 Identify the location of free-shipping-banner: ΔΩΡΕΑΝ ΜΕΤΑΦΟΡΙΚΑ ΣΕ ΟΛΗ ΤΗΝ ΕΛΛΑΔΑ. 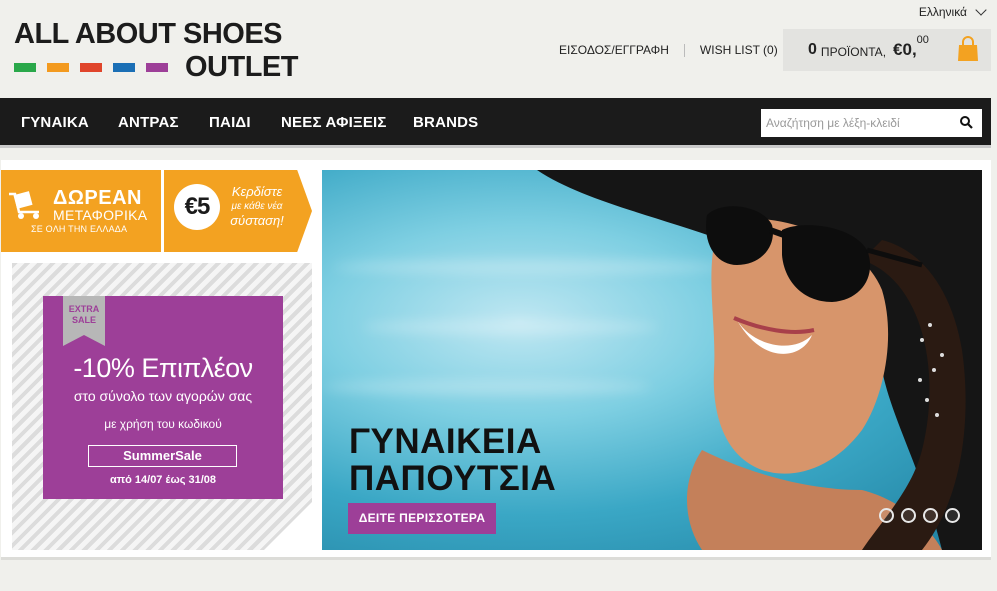
(81, 211).